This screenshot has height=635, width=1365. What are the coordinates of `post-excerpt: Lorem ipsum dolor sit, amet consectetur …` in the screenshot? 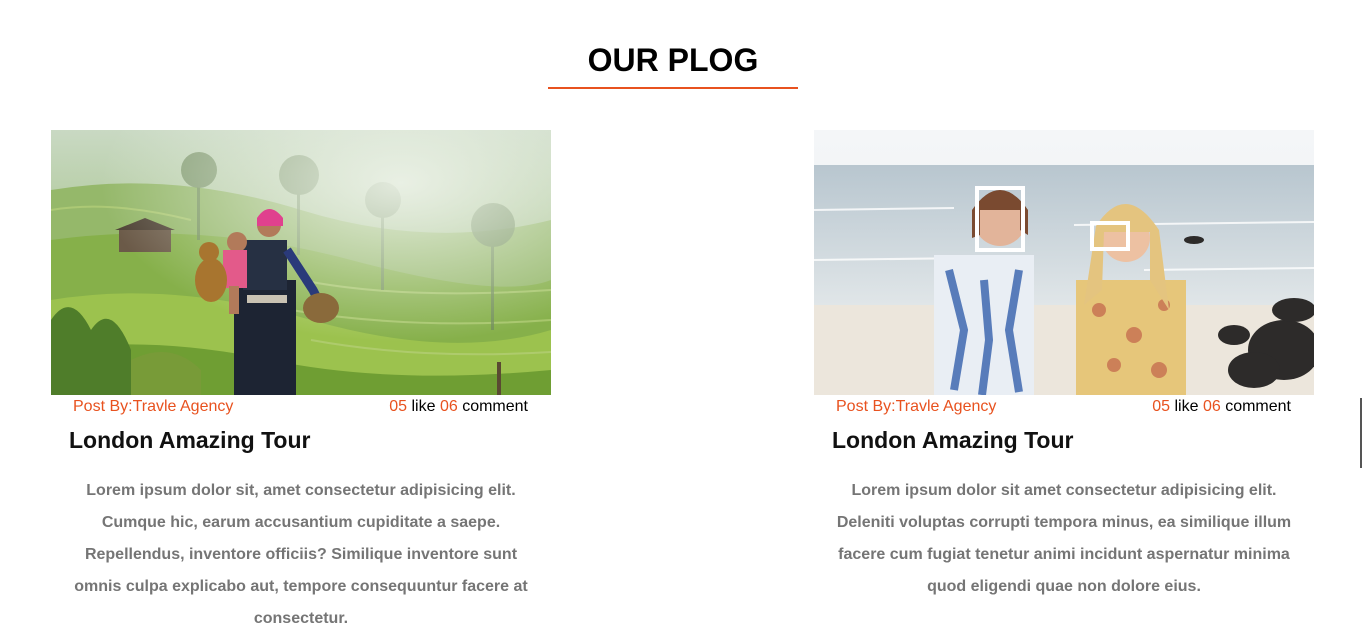 It's located at (301, 554).